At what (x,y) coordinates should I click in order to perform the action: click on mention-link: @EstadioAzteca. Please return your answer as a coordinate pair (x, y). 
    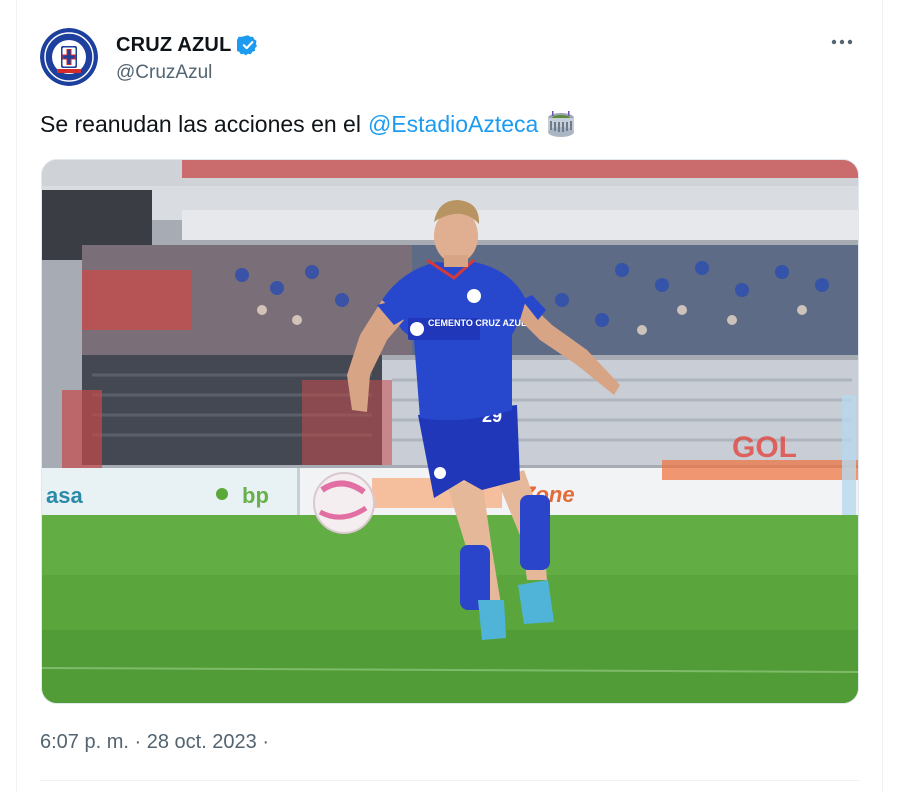
    Looking at the image, I should click on (453, 124).